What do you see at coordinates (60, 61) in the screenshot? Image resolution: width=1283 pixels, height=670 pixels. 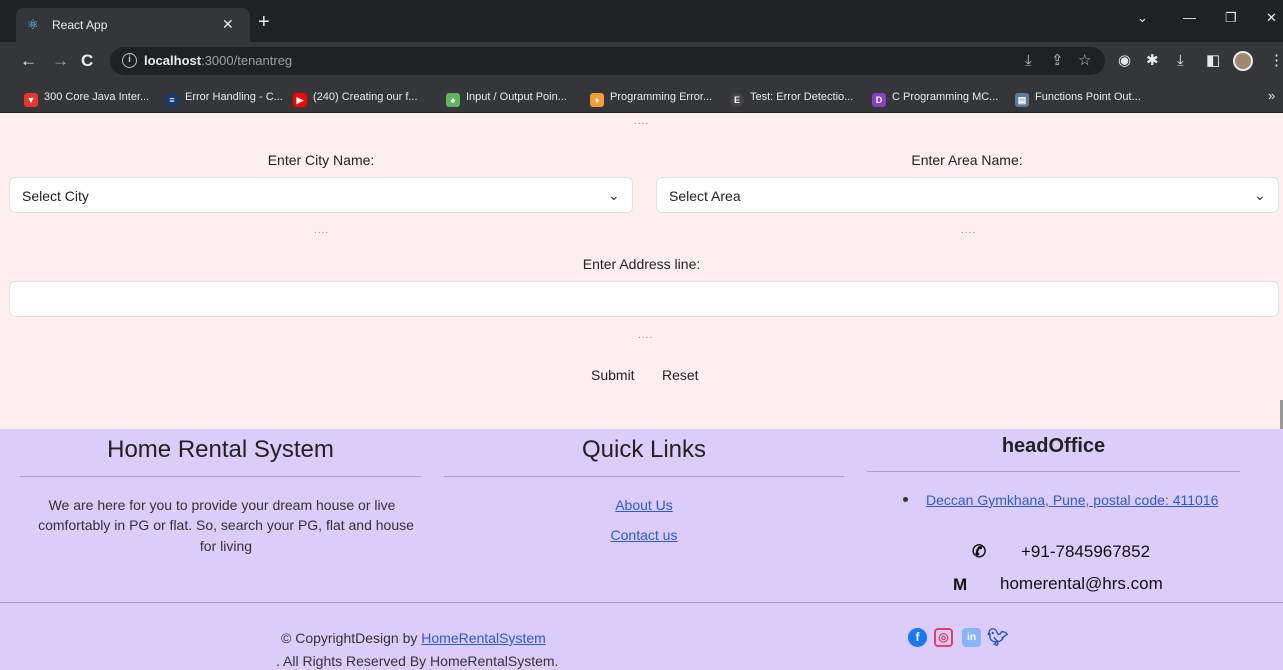 I see `forward-icon: →` at bounding box center [60, 61].